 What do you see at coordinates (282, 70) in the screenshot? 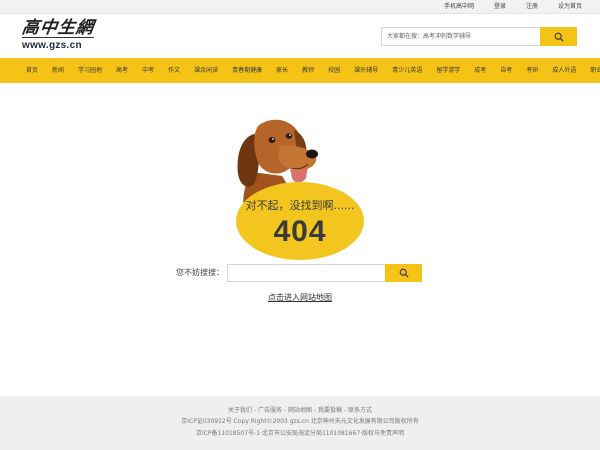
I see `nav-item-parents: 家长` at bounding box center [282, 70].